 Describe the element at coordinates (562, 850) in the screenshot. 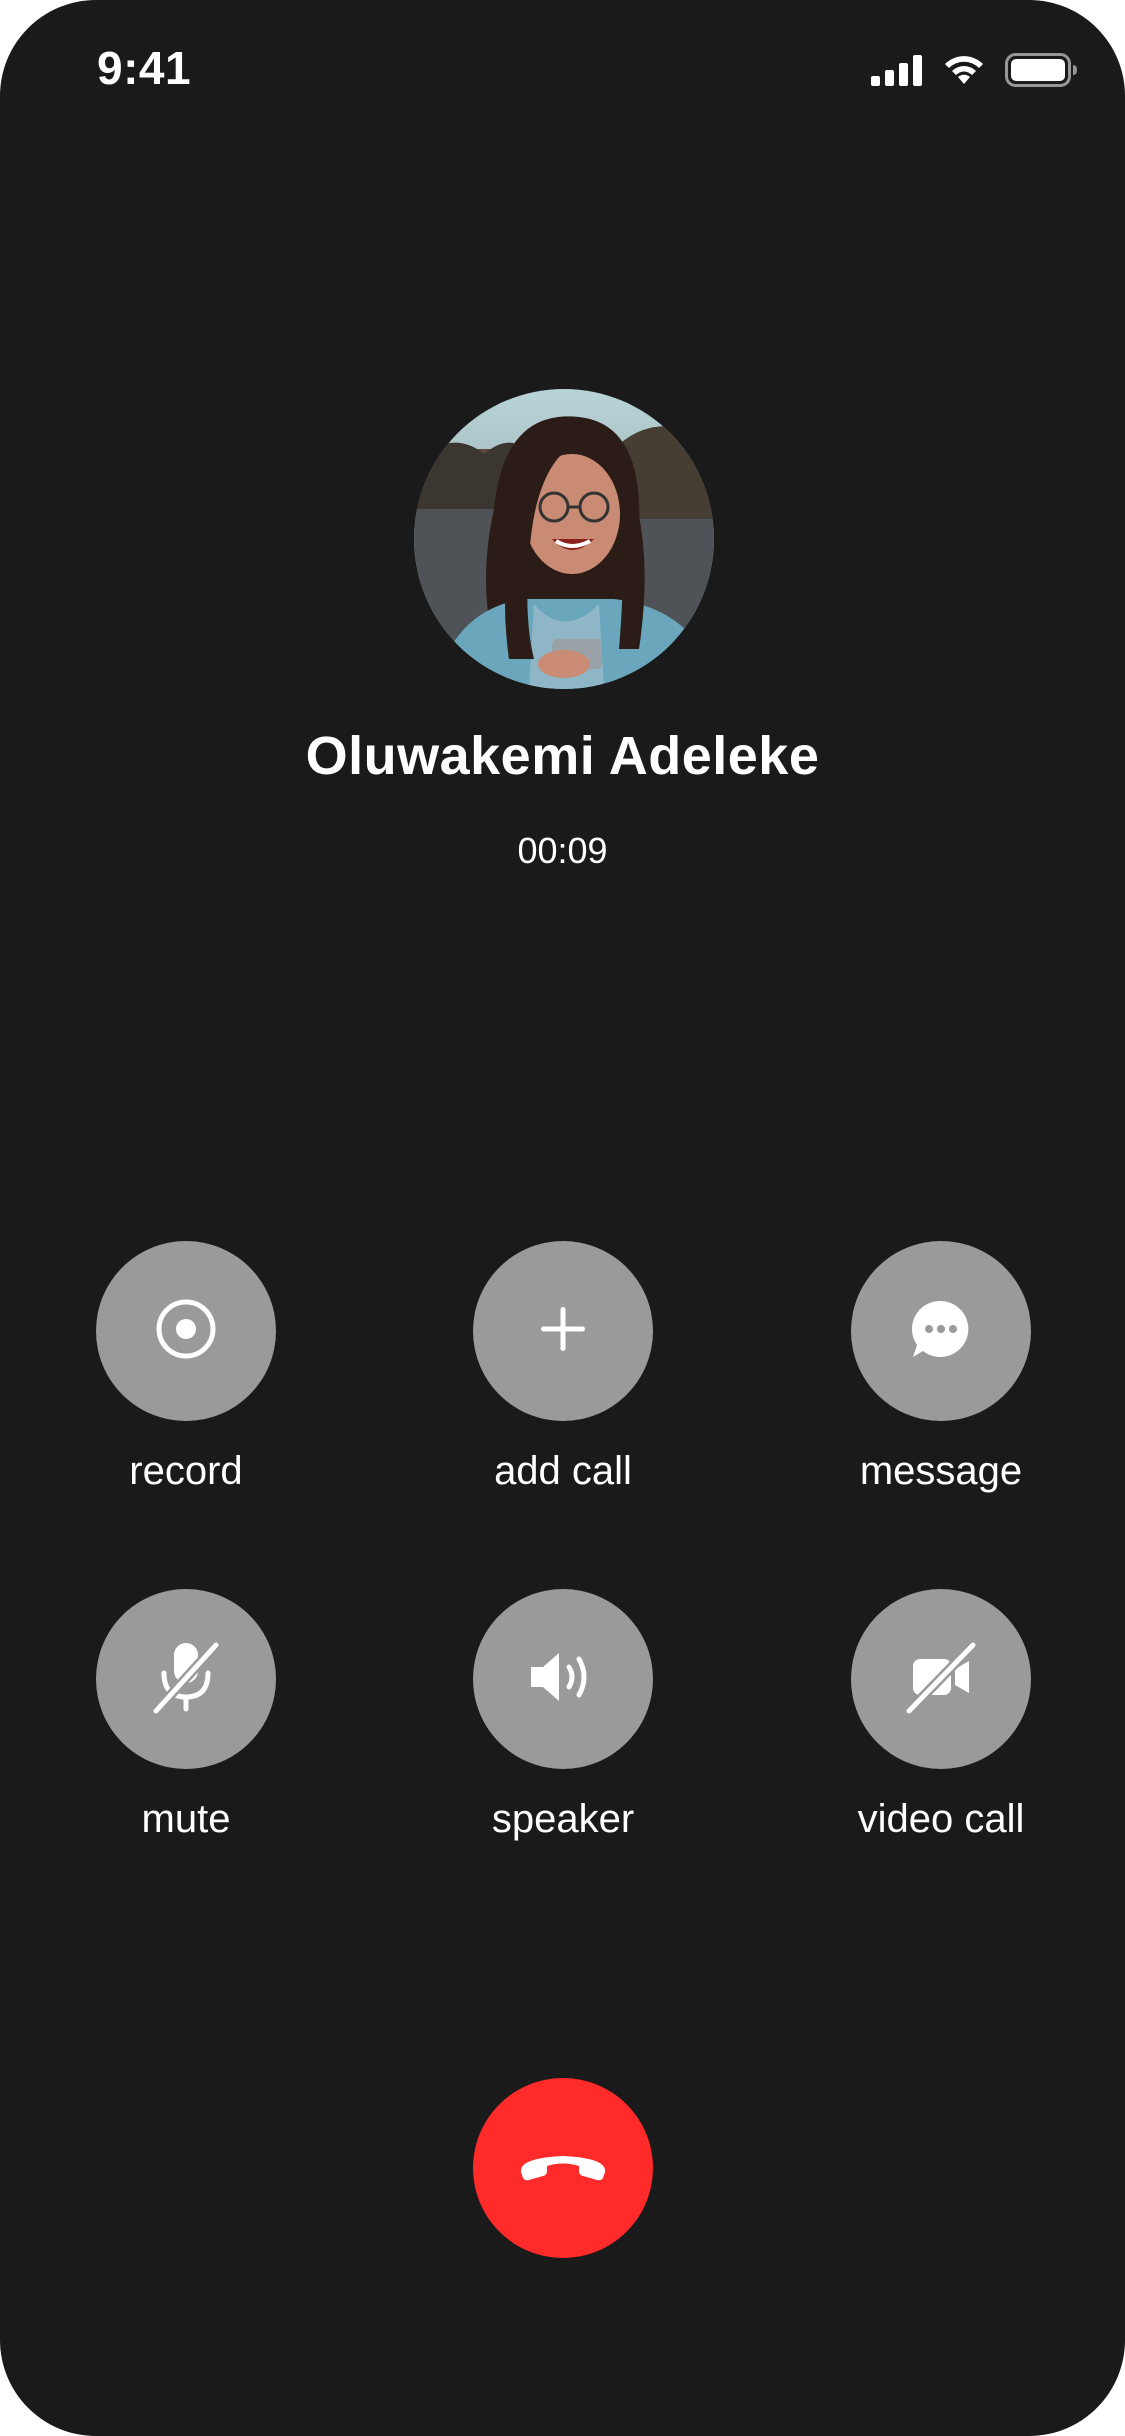

I see `call-duration: 00:09` at that location.